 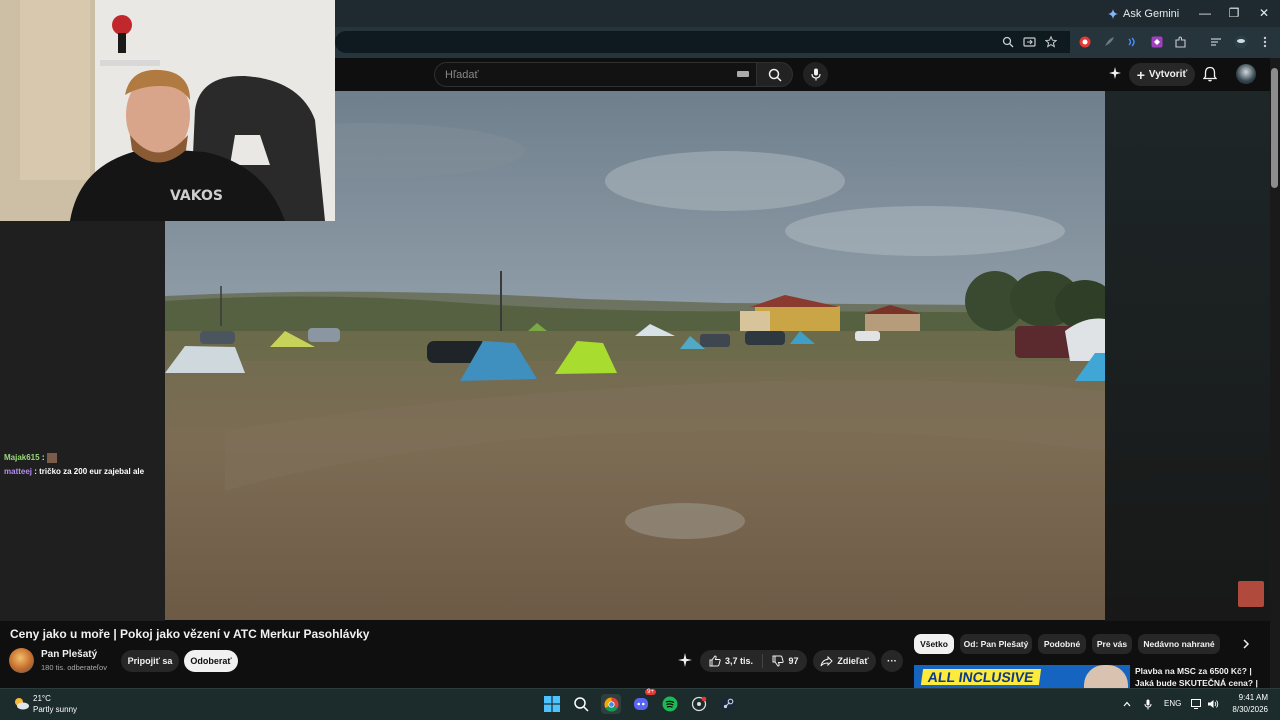 What do you see at coordinates (1151, 13) in the screenshot?
I see `ask-gemini-label: Ask Gemini` at bounding box center [1151, 13].